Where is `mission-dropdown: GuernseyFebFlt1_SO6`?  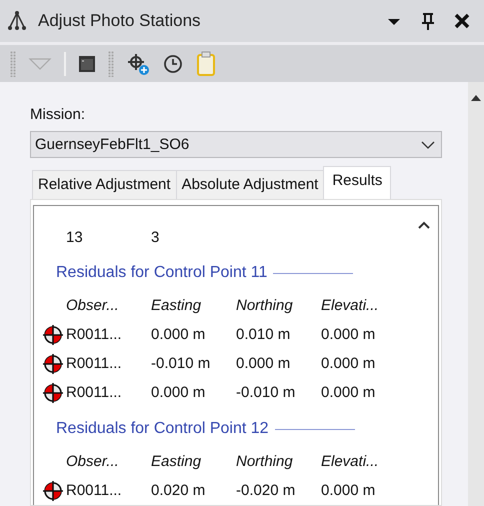
mission-dropdown: GuernseyFebFlt1_SO6 is located at coordinates (236, 144).